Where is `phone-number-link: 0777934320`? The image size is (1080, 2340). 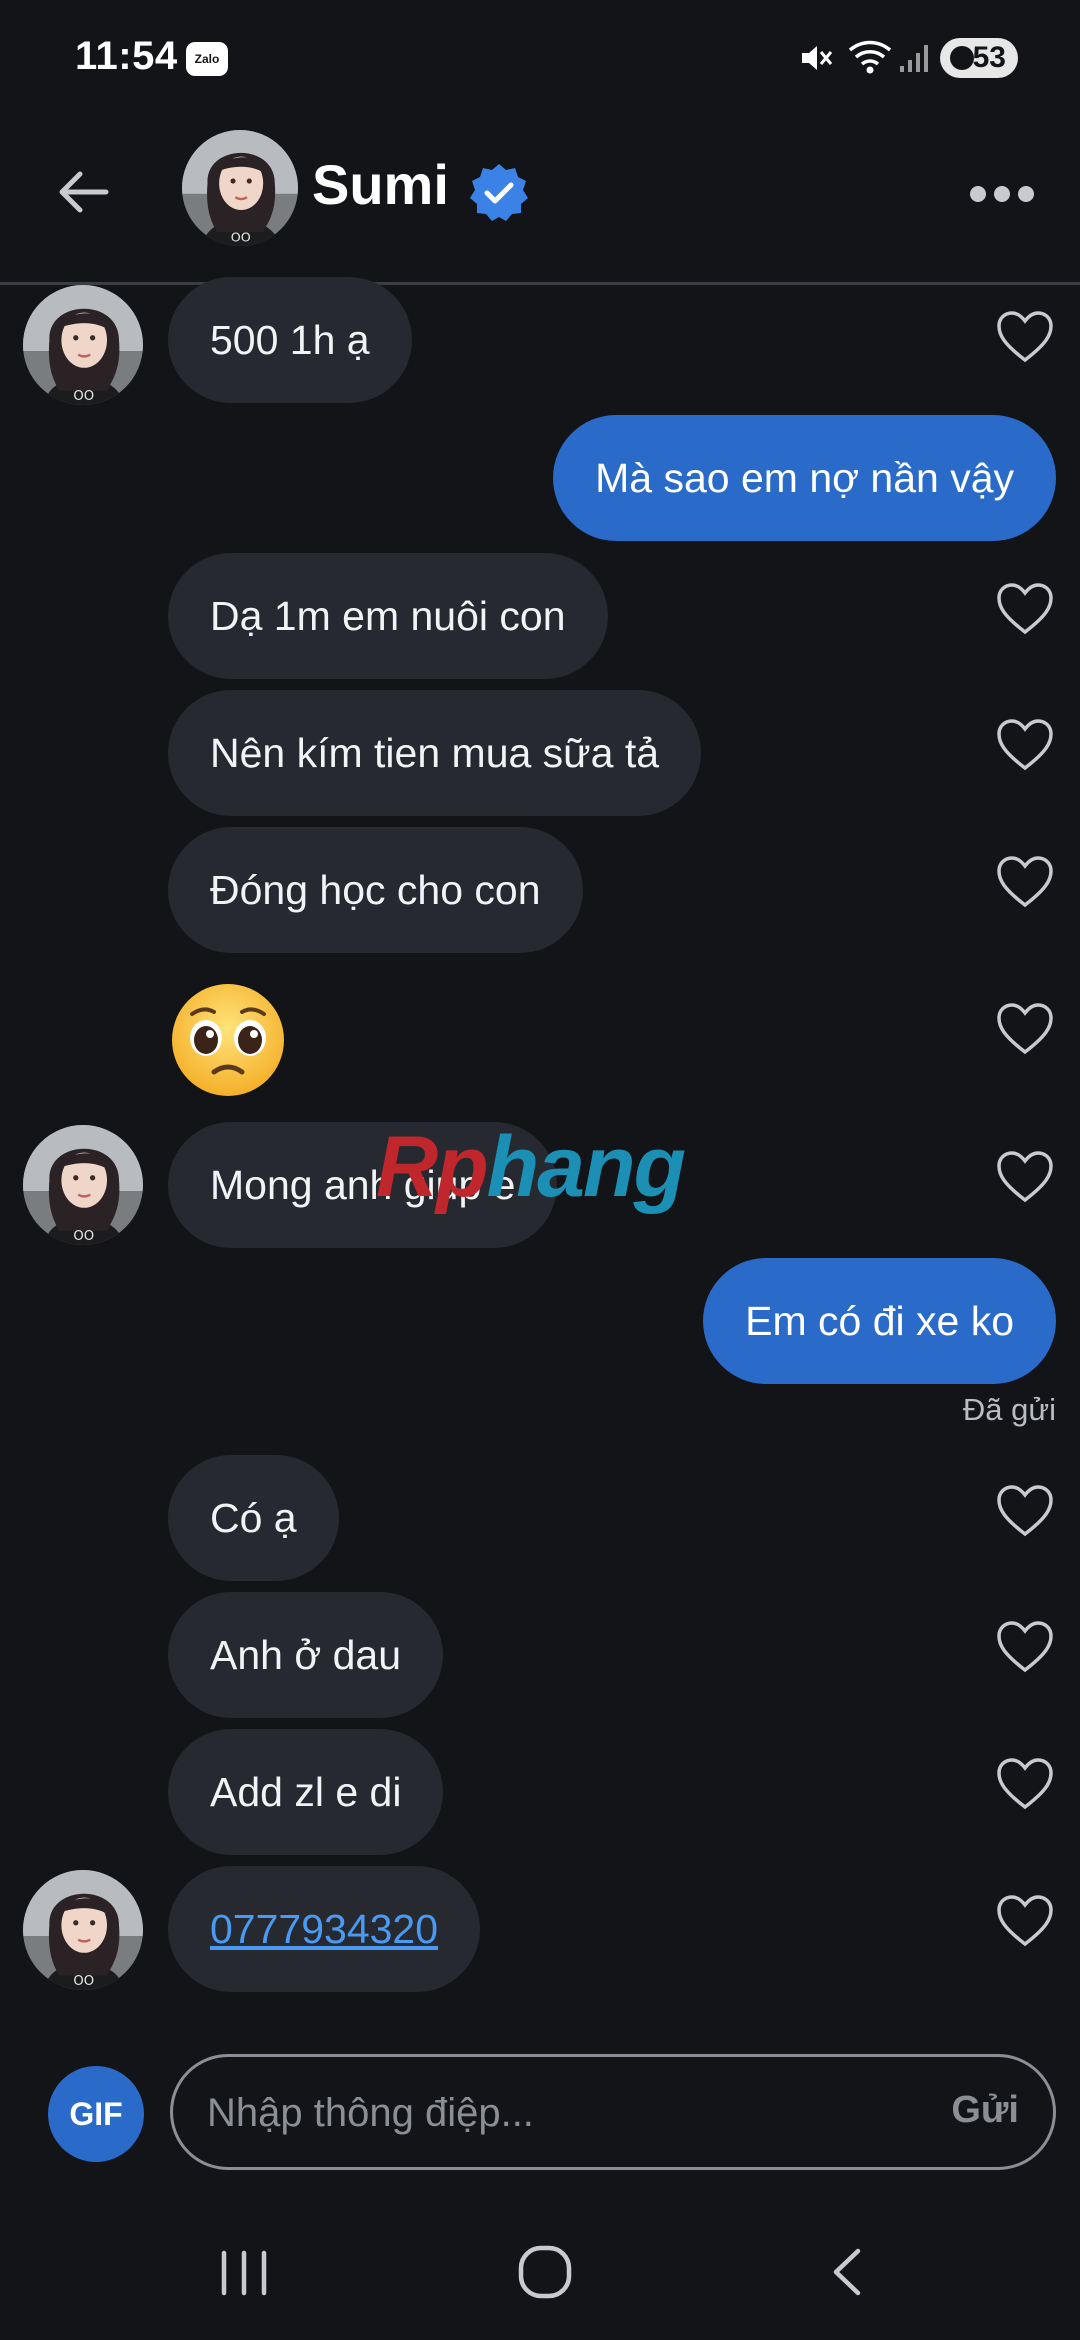
phone-number-link: 0777934320 is located at coordinates (324, 1929).